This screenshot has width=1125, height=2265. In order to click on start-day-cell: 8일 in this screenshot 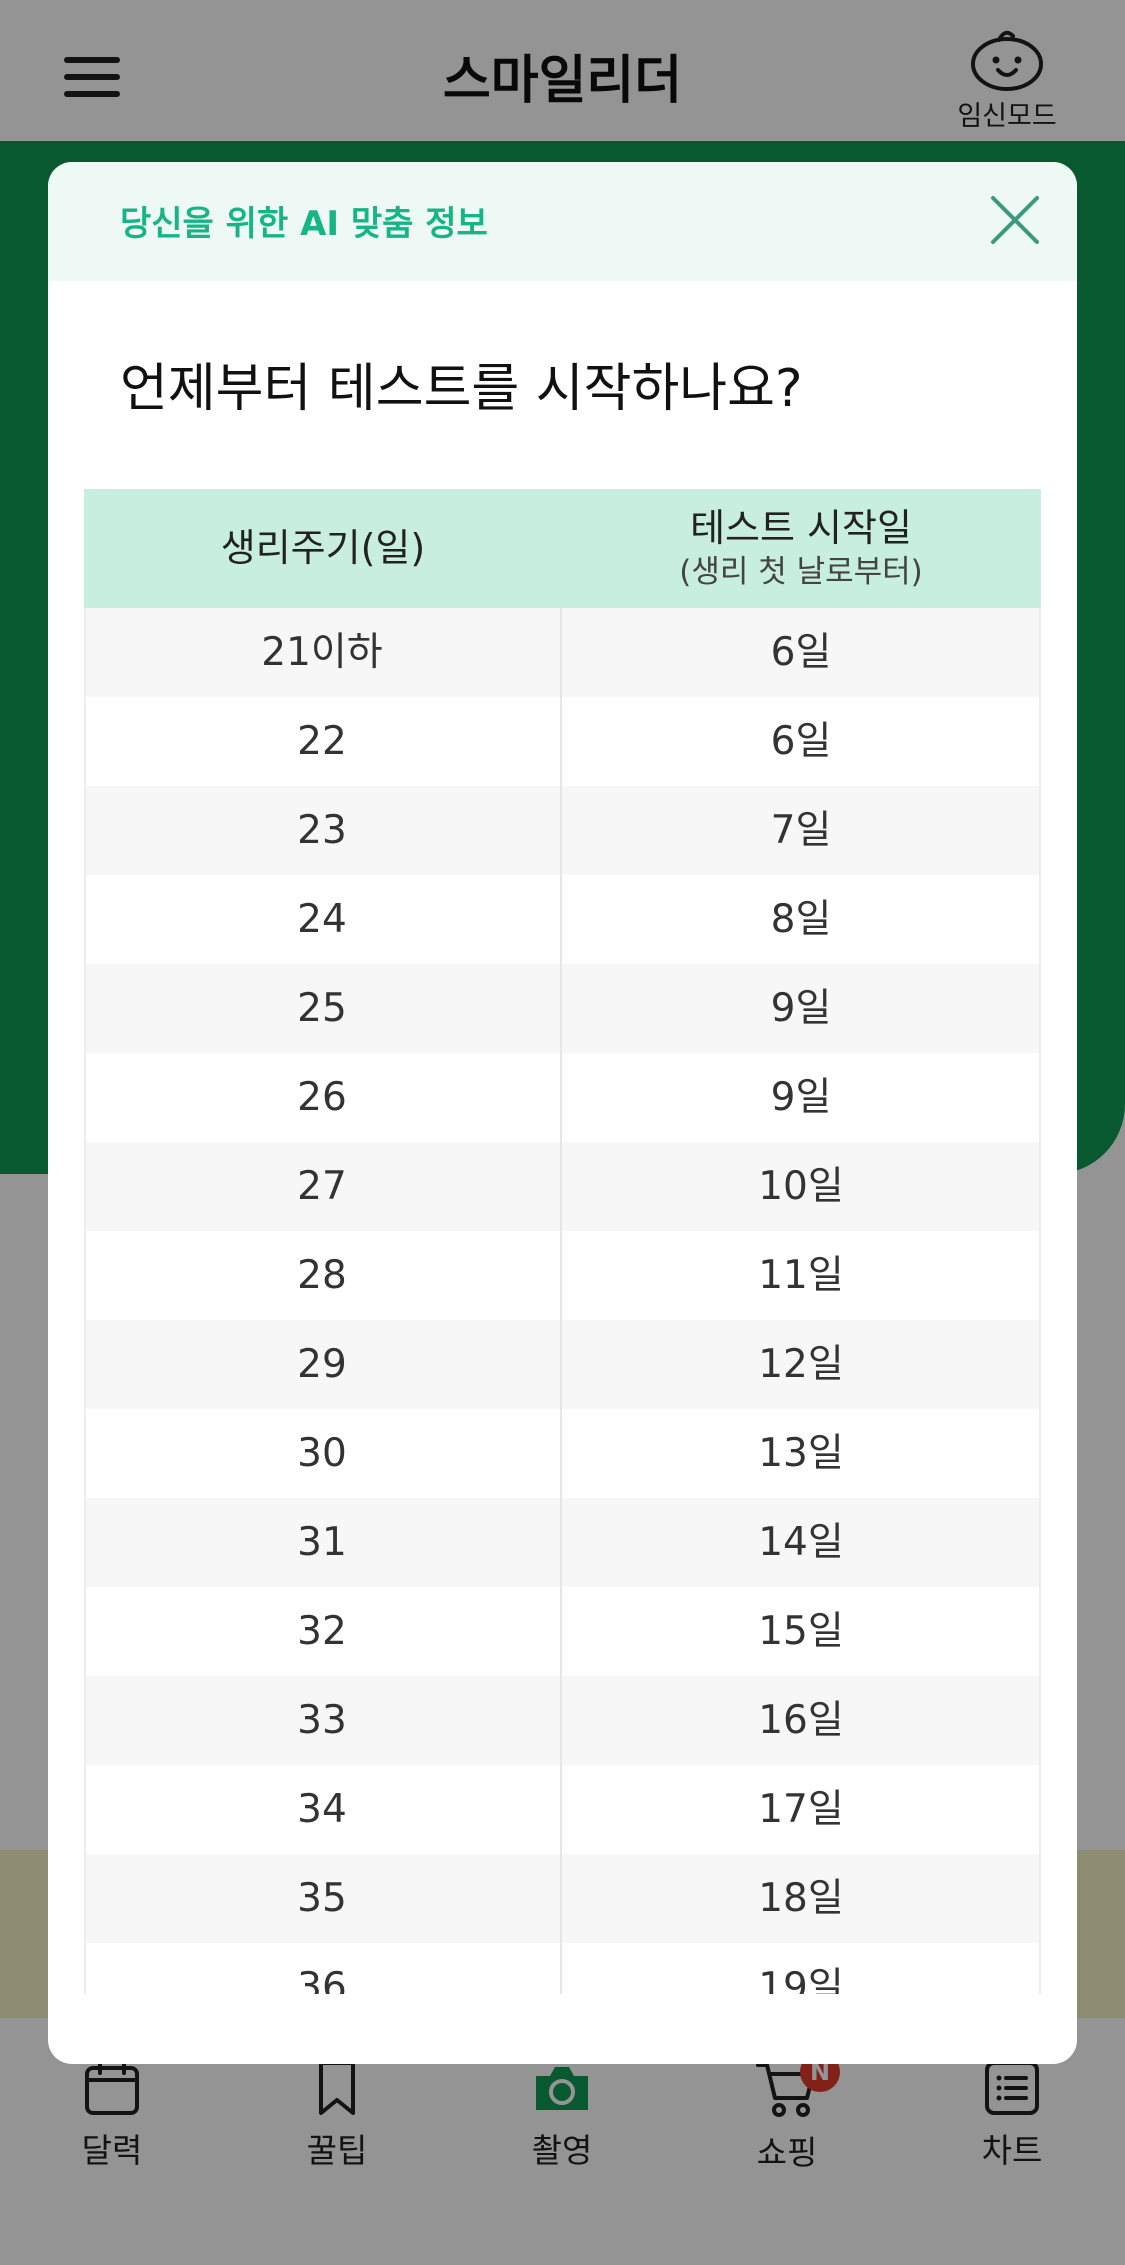, I will do `click(801, 919)`.